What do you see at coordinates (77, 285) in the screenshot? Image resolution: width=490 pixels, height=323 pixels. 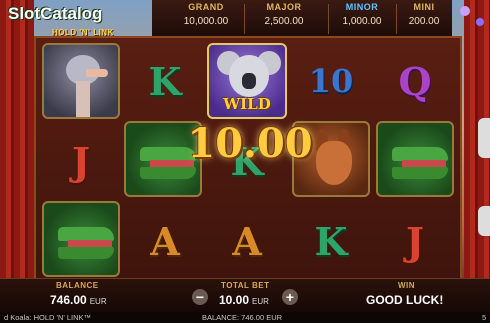 I see `balance-label: BALANCE` at bounding box center [77, 285].